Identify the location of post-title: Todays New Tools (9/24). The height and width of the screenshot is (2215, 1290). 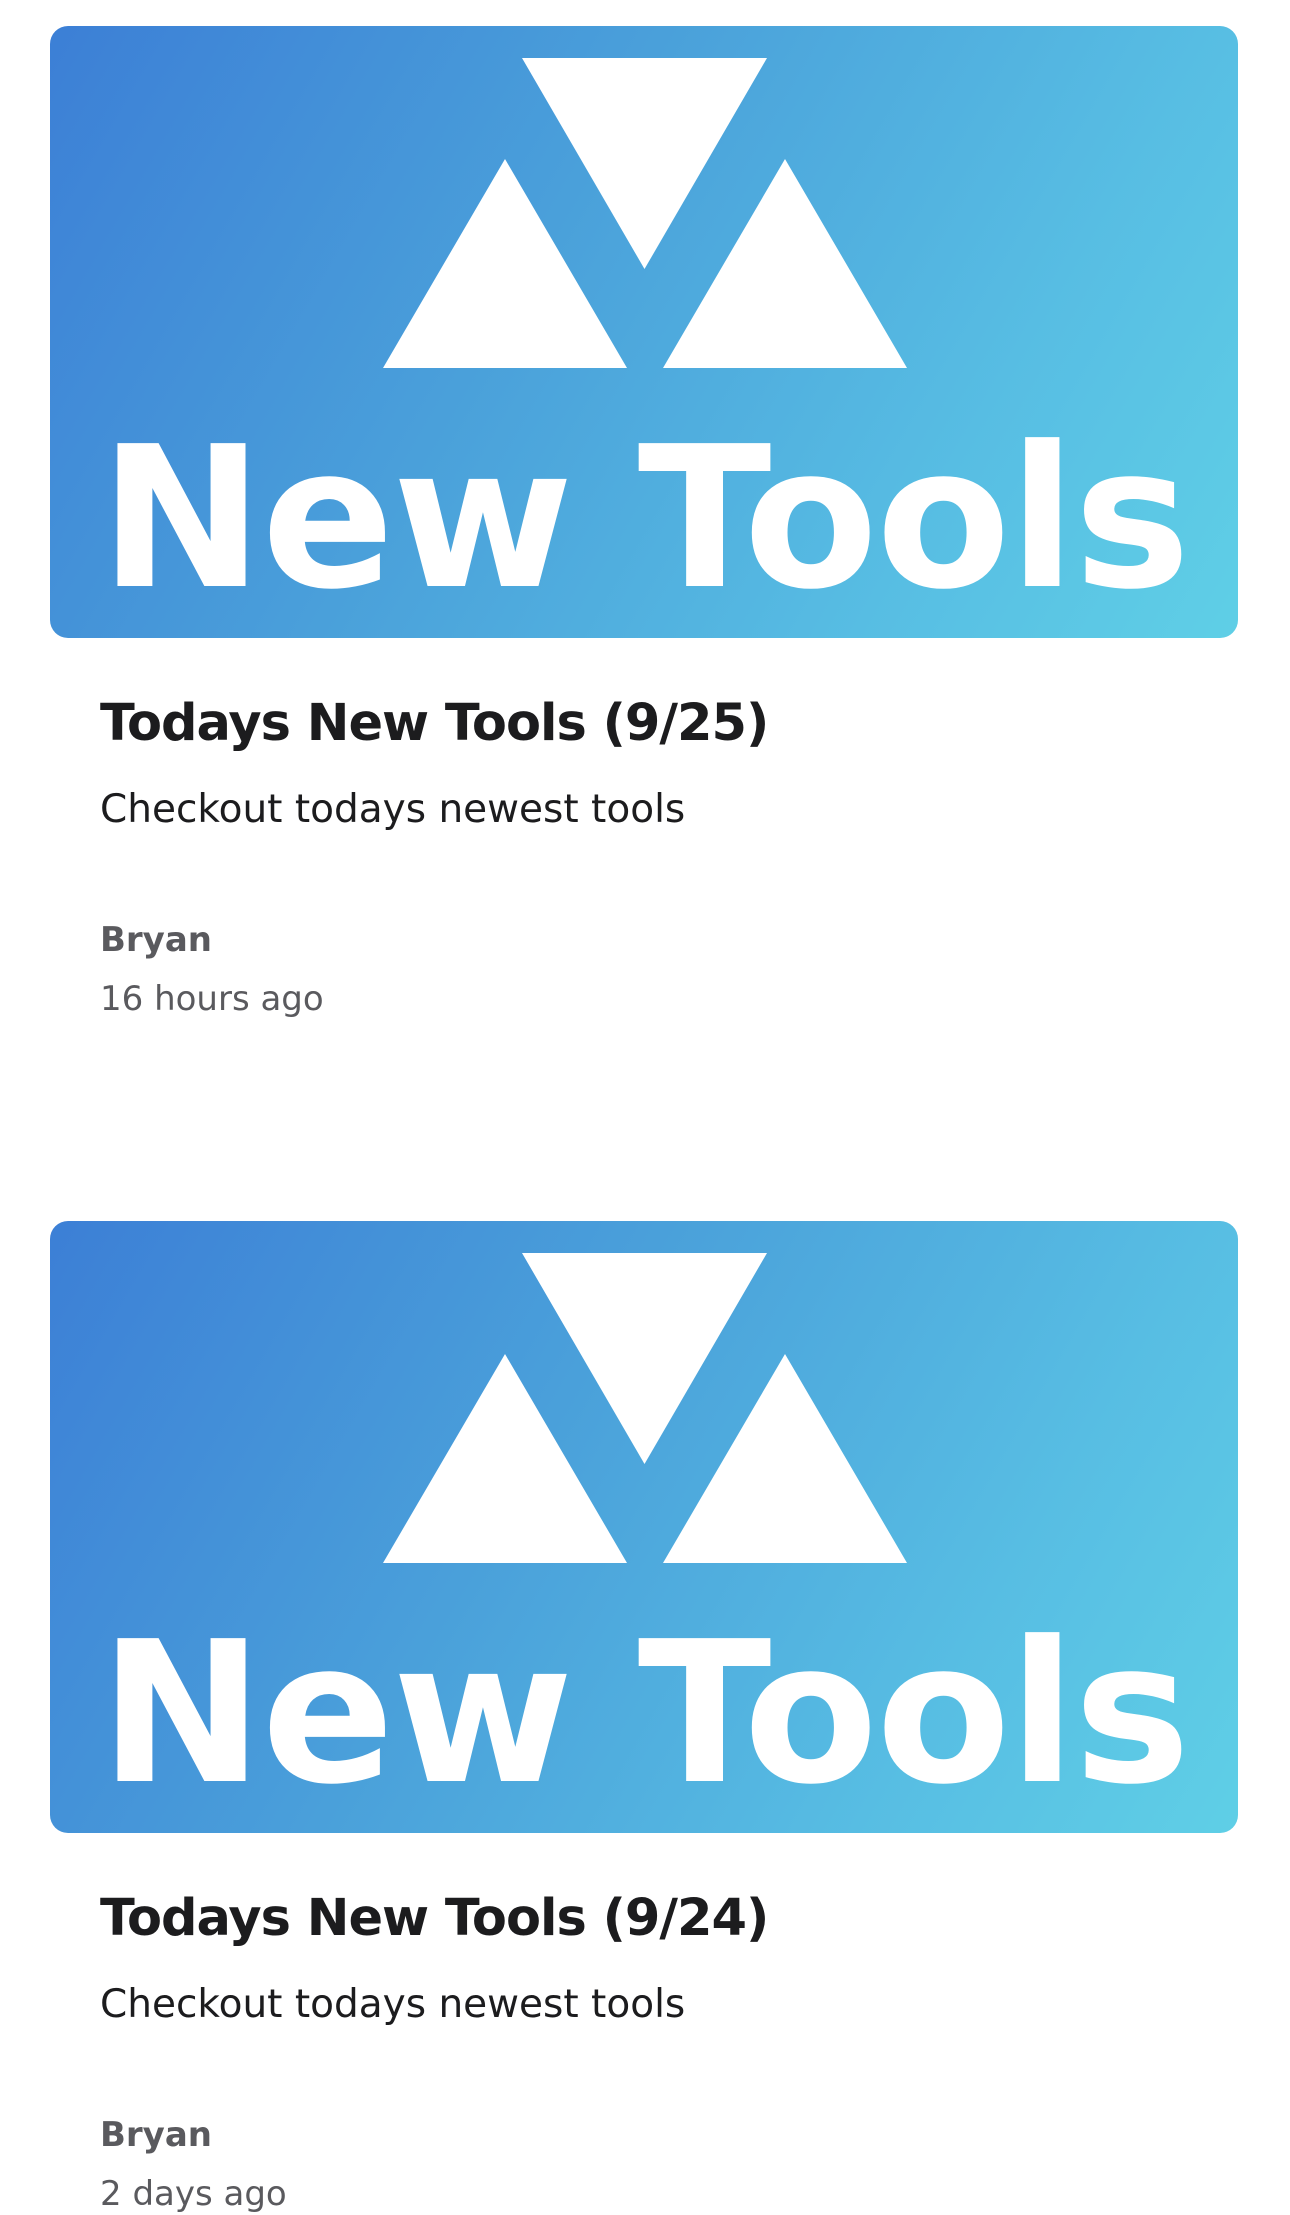
(434, 1919).